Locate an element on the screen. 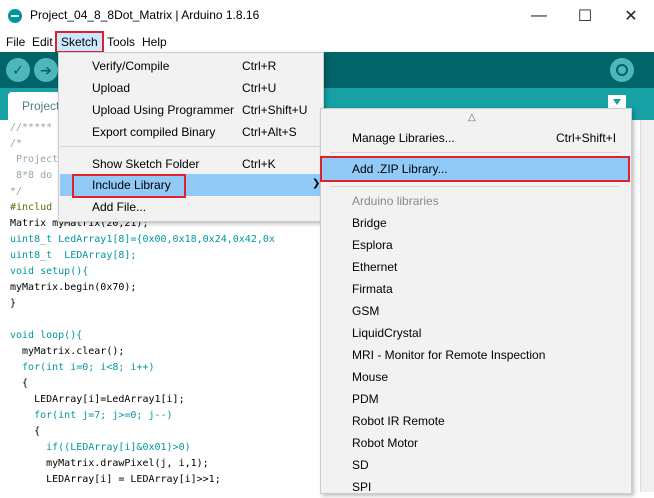 The image size is (654, 498). shortcut-export-compiled-binary: Ctrl+Alt+S is located at coordinates (269, 132).